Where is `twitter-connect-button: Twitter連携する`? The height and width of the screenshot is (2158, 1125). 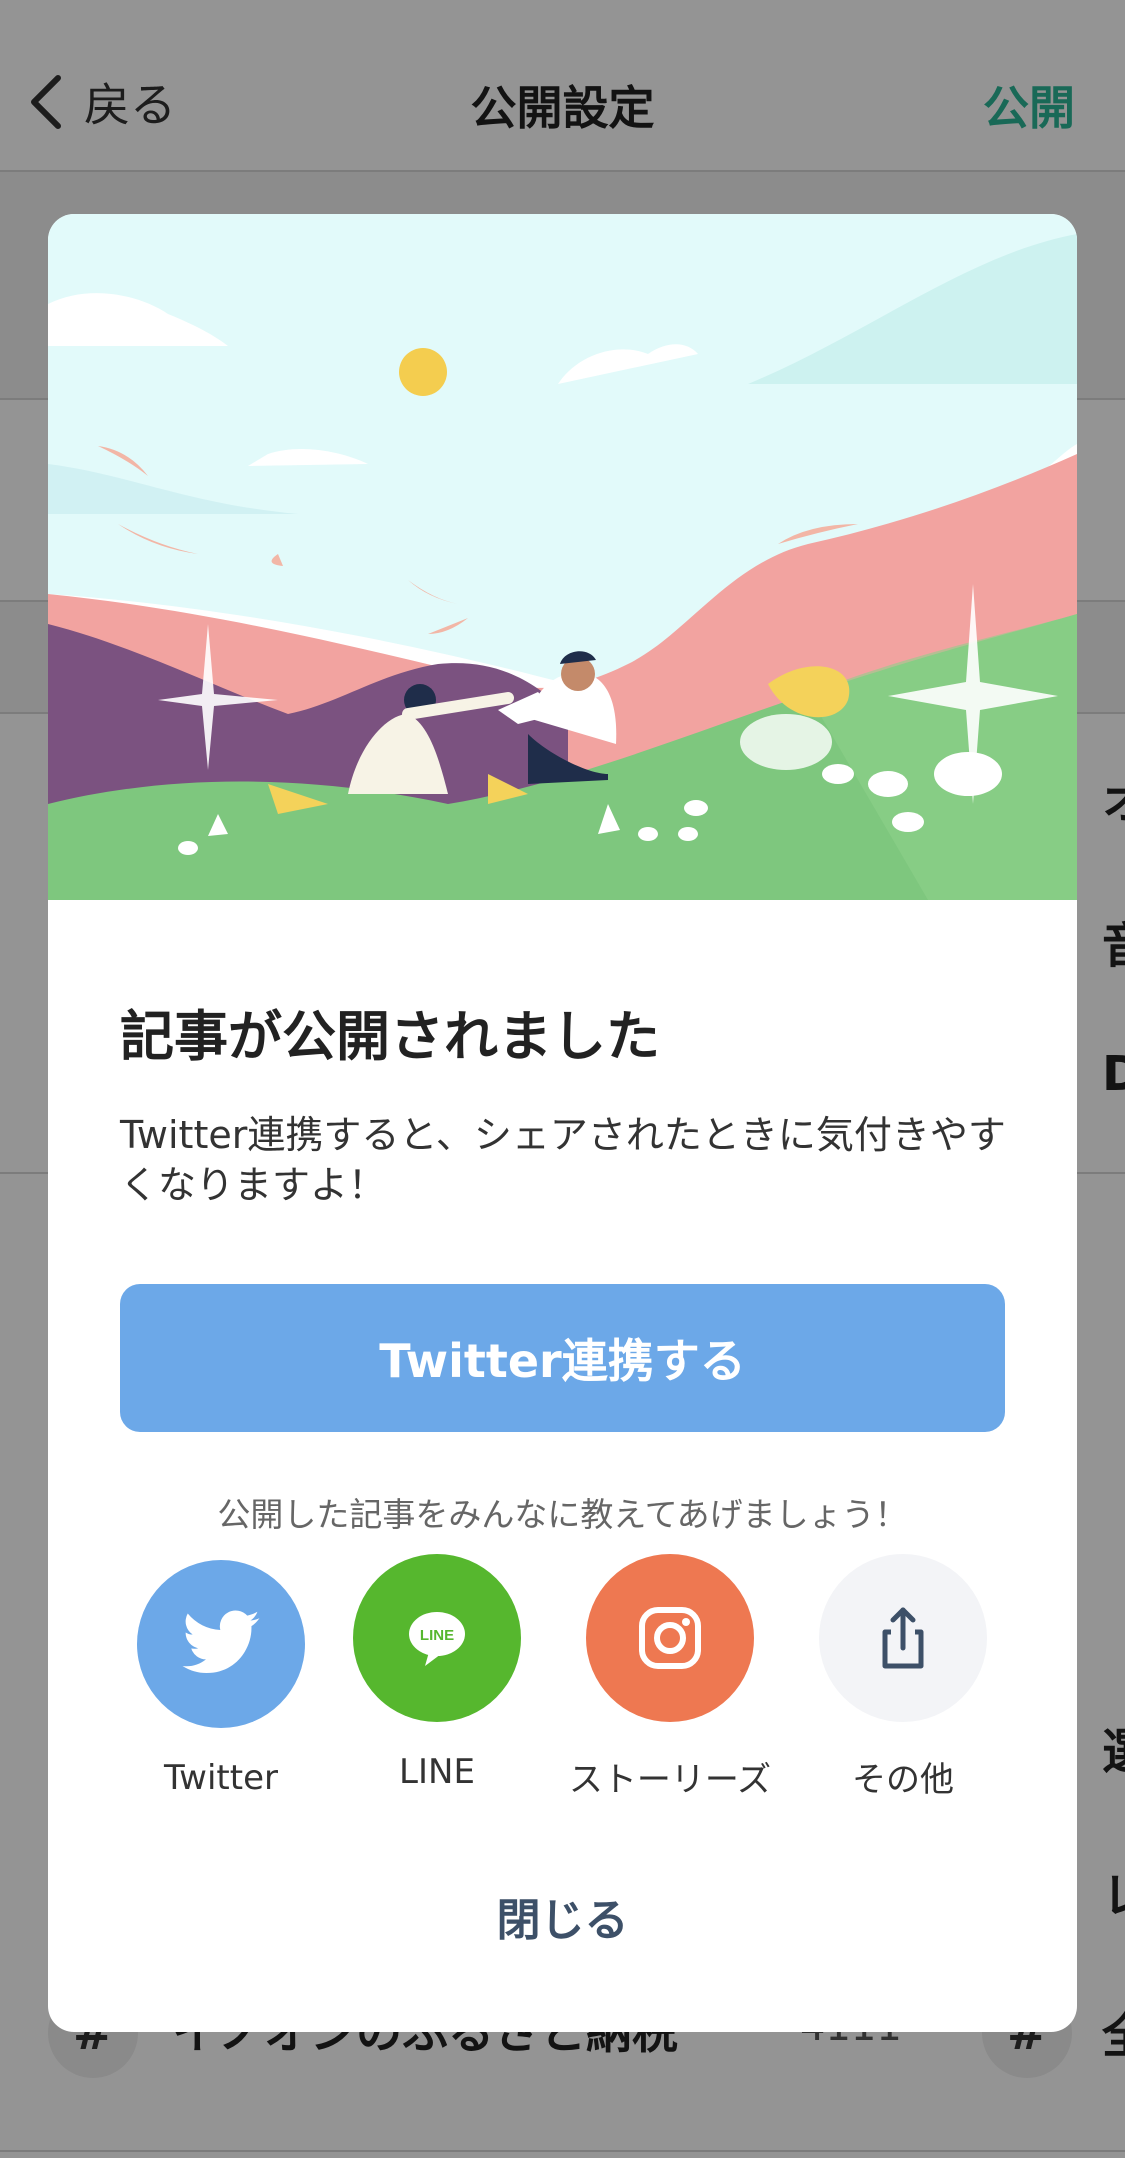 twitter-connect-button: Twitter連携する is located at coordinates (562, 1358).